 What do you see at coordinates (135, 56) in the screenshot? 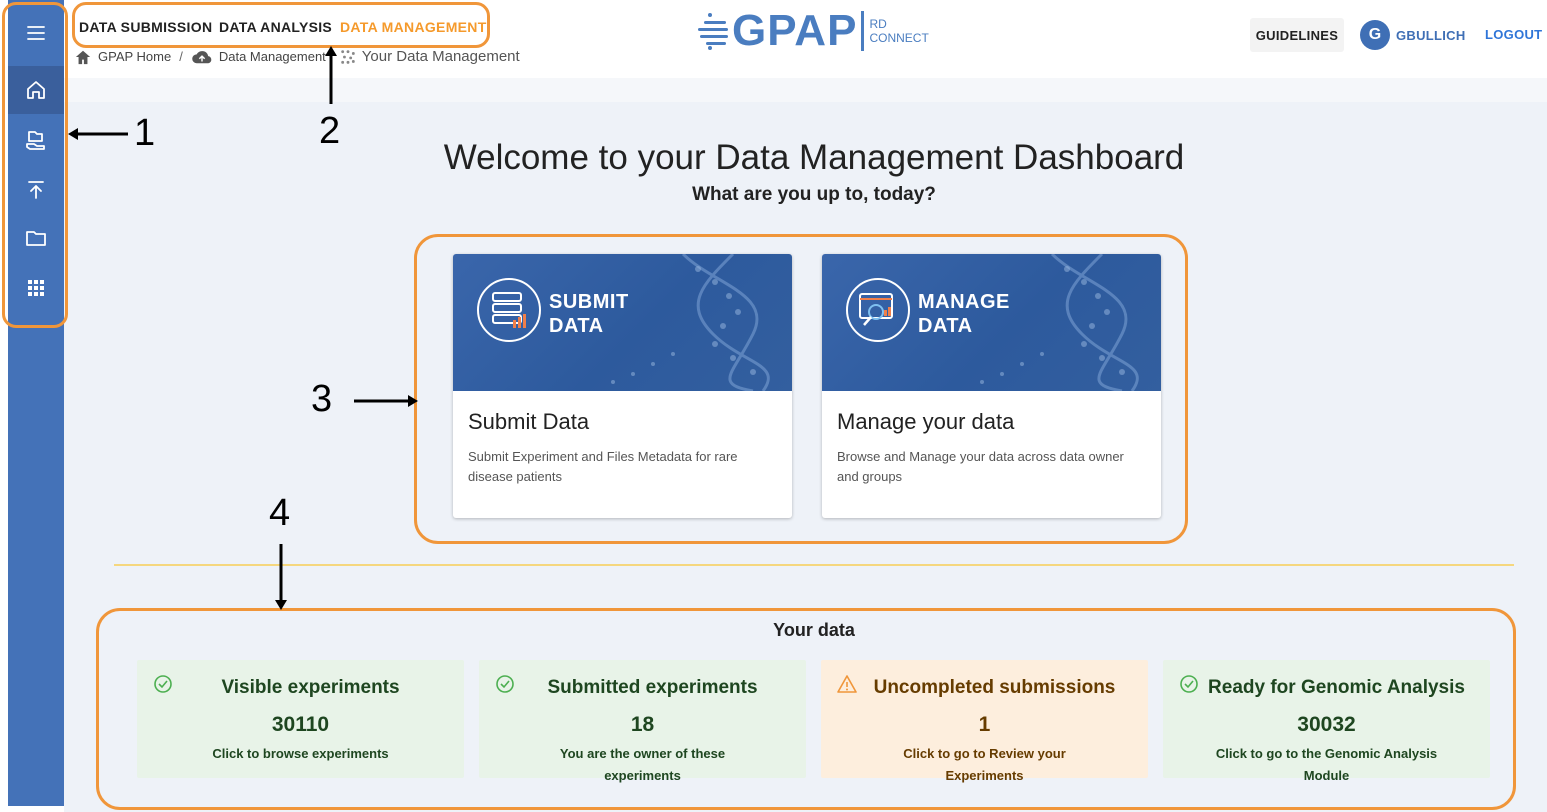
I see `breadcrumb-home-label: GPAP Home` at bounding box center [135, 56].